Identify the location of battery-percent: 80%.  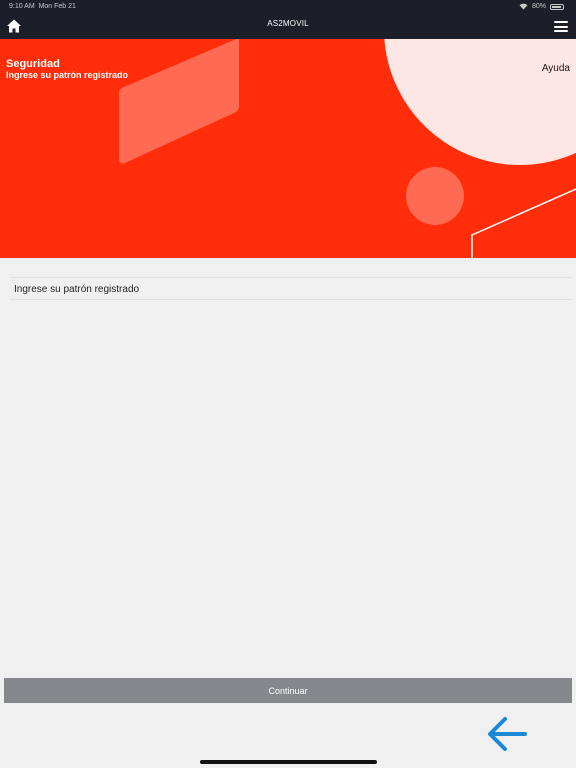
(538, 6).